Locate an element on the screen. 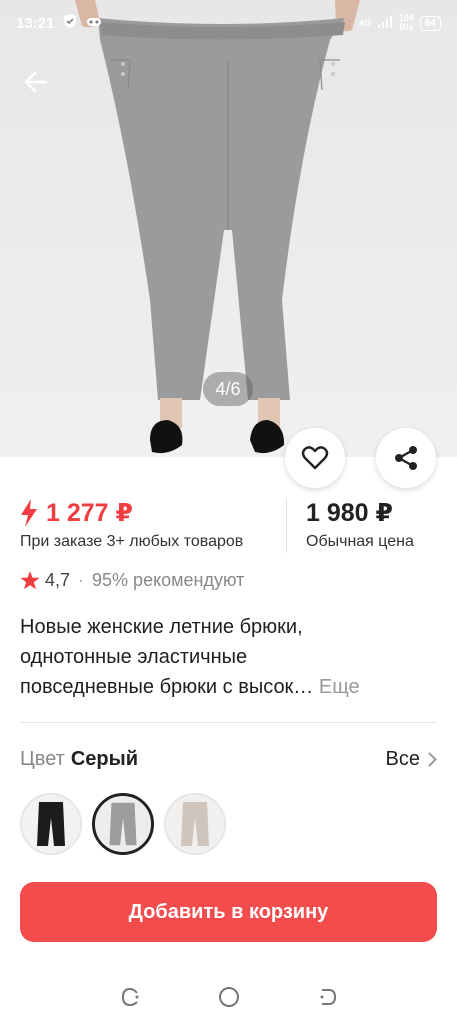  all-colors-button: Все is located at coordinates (411, 759).